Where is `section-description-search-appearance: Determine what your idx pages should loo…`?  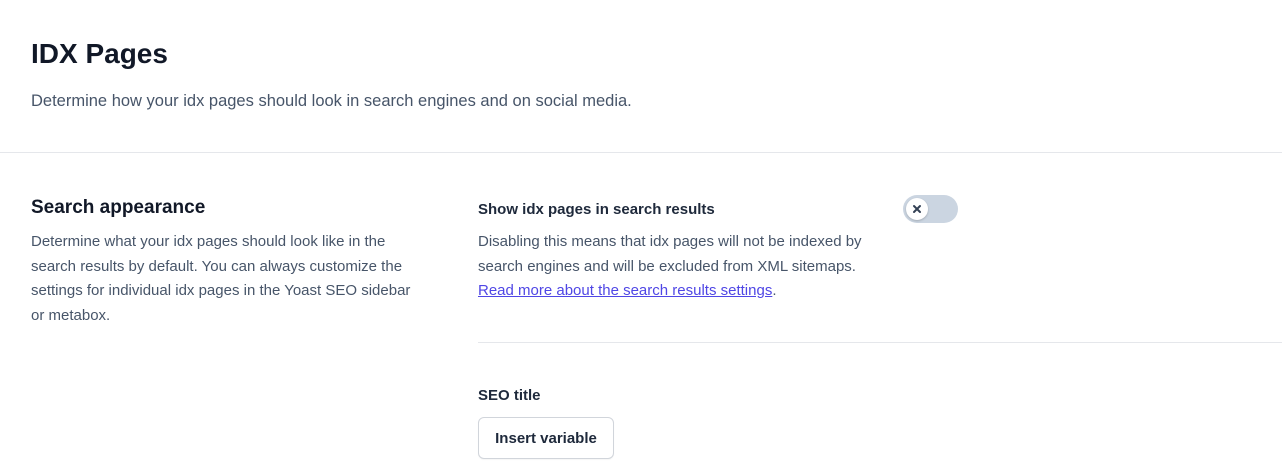 section-description-search-appearance: Determine what your idx pages should loo… is located at coordinates (221, 278).